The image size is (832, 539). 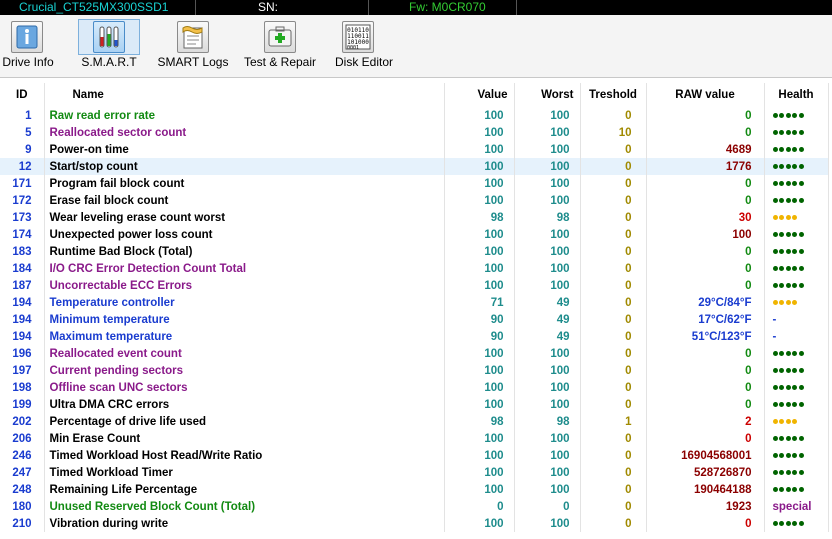 What do you see at coordinates (22, 523) in the screenshot?
I see `attribute-id: 210` at bounding box center [22, 523].